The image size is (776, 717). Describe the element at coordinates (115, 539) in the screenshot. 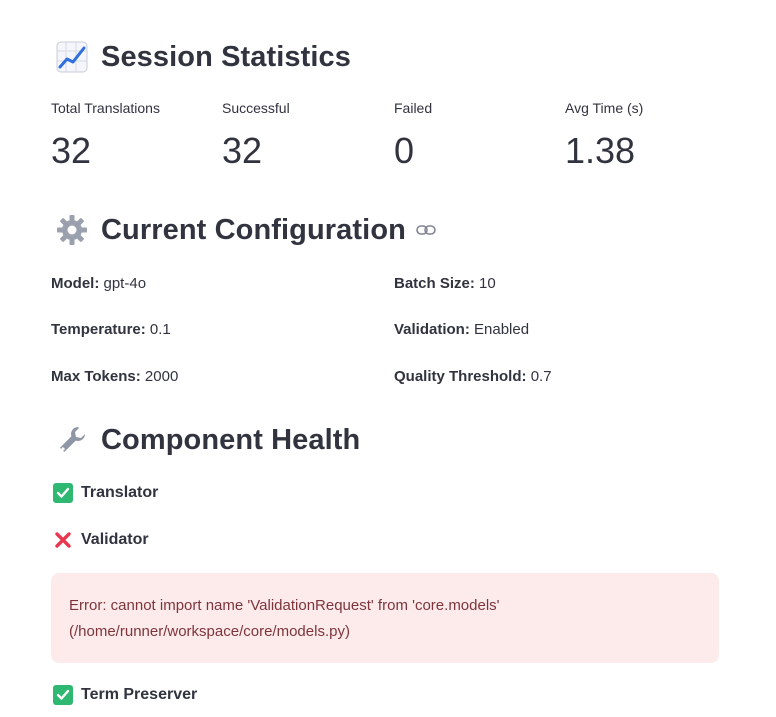

I see `component-name: Validator` at that location.